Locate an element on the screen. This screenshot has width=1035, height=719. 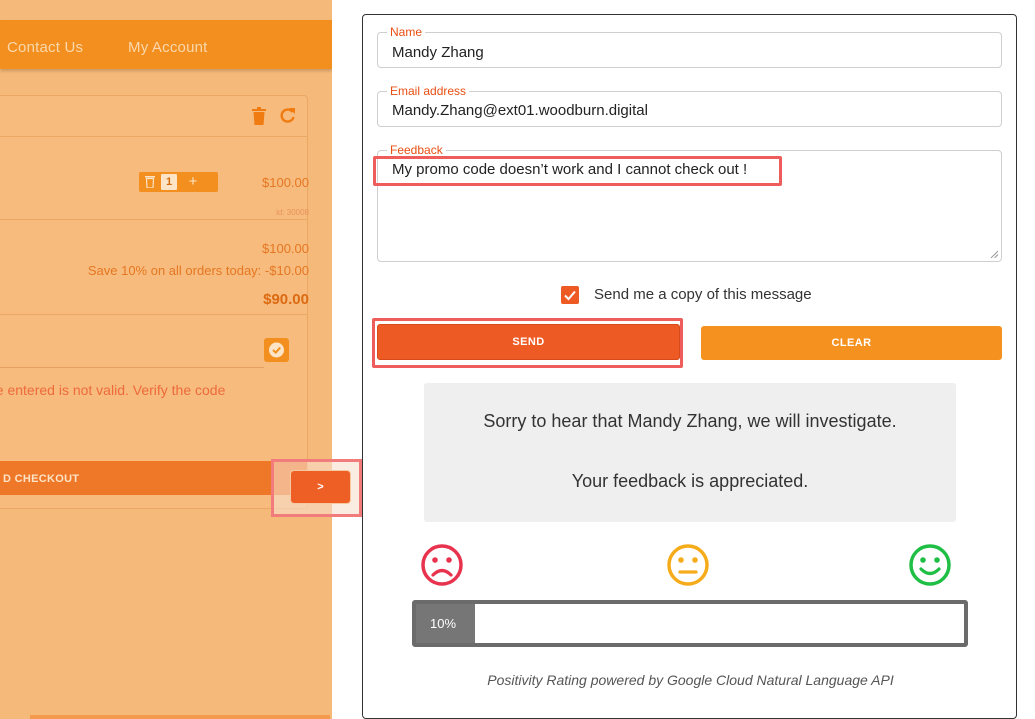
quantity-plus-icon: + is located at coordinates (193, 182).